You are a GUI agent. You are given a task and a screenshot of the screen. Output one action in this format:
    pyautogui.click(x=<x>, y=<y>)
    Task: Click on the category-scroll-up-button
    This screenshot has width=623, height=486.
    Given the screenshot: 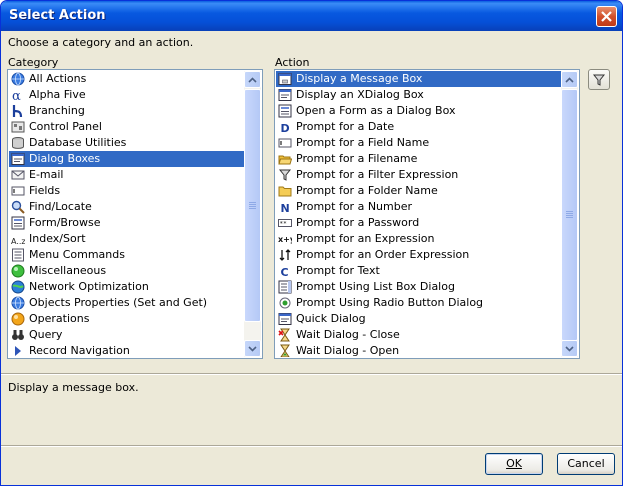 What is the action you would take?
    pyautogui.click(x=252, y=79)
    